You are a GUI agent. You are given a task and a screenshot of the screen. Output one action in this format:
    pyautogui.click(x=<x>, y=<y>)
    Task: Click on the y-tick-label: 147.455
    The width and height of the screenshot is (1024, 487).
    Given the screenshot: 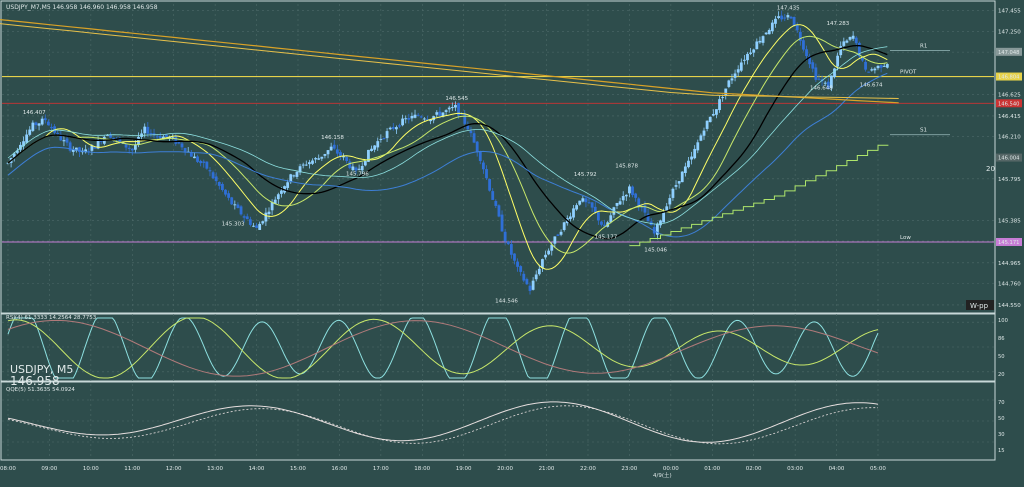 What is the action you would take?
    pyautogui.click(x=1009, y=12)
    